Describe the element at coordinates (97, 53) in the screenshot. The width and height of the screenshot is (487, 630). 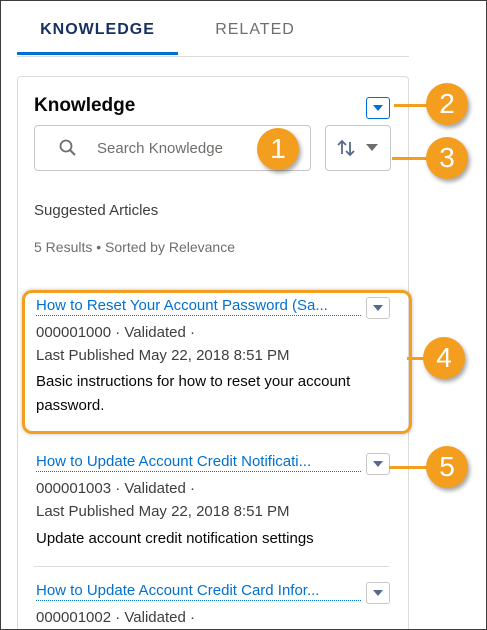
I see `active-tab-indicator` at that location.